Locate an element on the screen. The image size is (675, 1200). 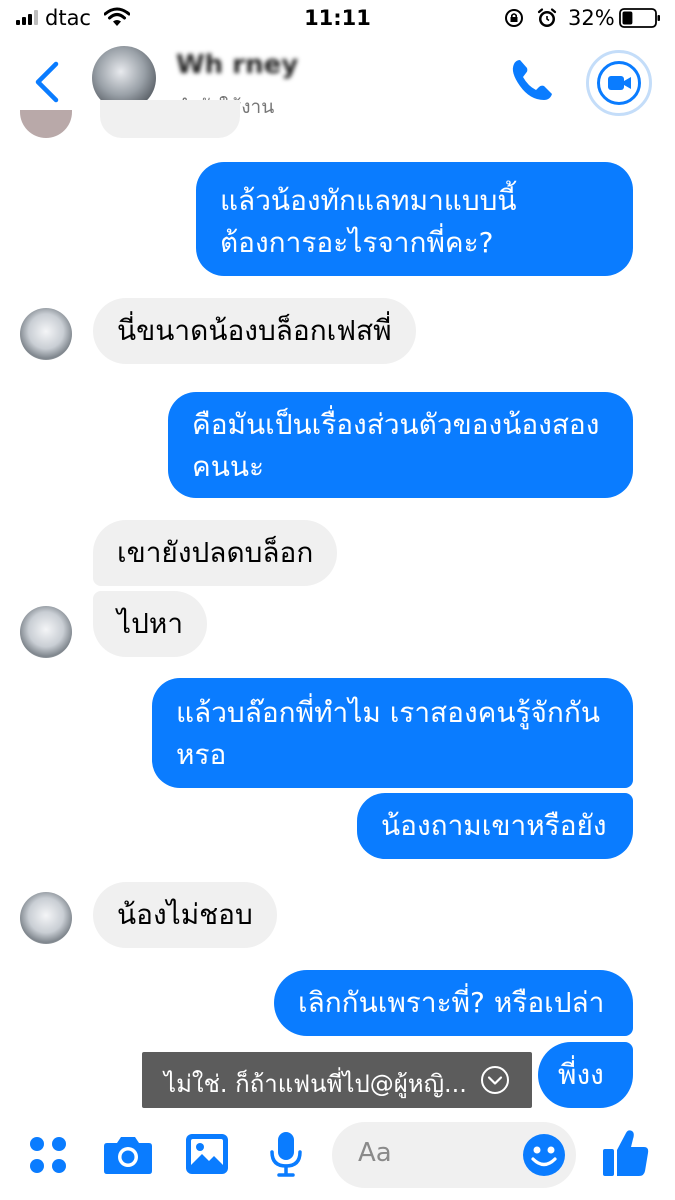
message-bubble-incoming: ไปหา is located at coordinates (150, 624).